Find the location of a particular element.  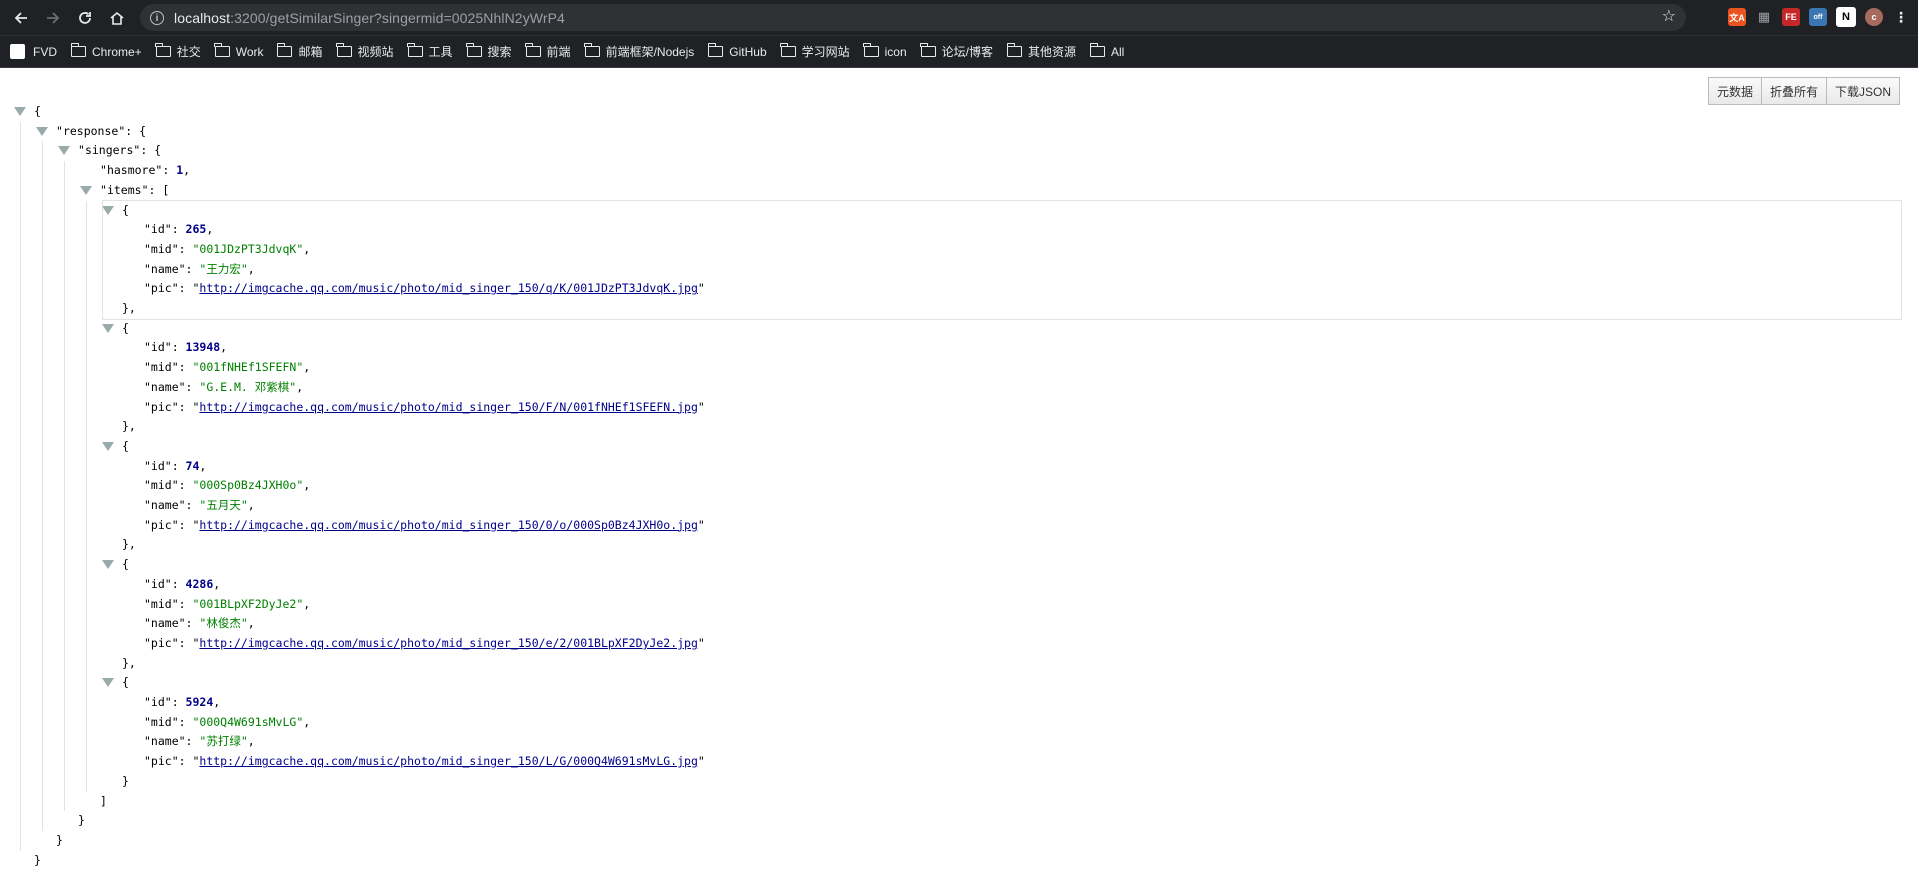

json-line: { is located at coordinates (125, 682).